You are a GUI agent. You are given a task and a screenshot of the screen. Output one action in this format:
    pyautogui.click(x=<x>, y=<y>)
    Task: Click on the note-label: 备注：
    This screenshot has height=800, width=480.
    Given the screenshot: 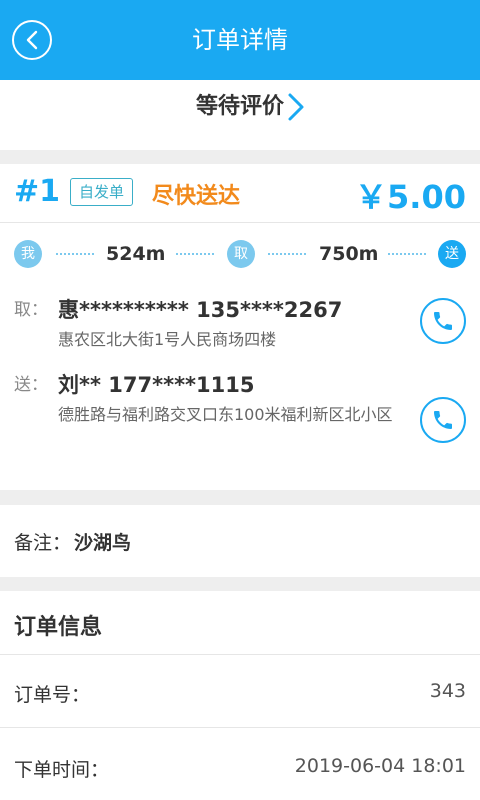 What is the action you would take?
    pyautogui.click(x=43, y=543)
    